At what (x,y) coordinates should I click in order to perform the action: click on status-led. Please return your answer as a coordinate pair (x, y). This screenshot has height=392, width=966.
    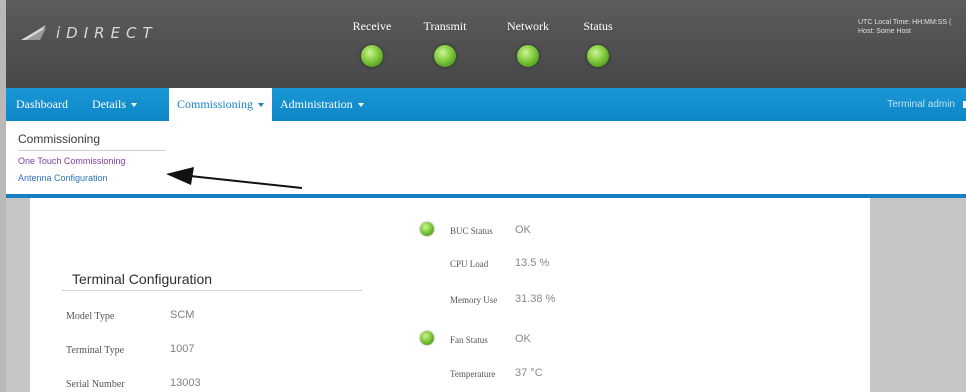
    Looking at the image, I should click on (598, 56).